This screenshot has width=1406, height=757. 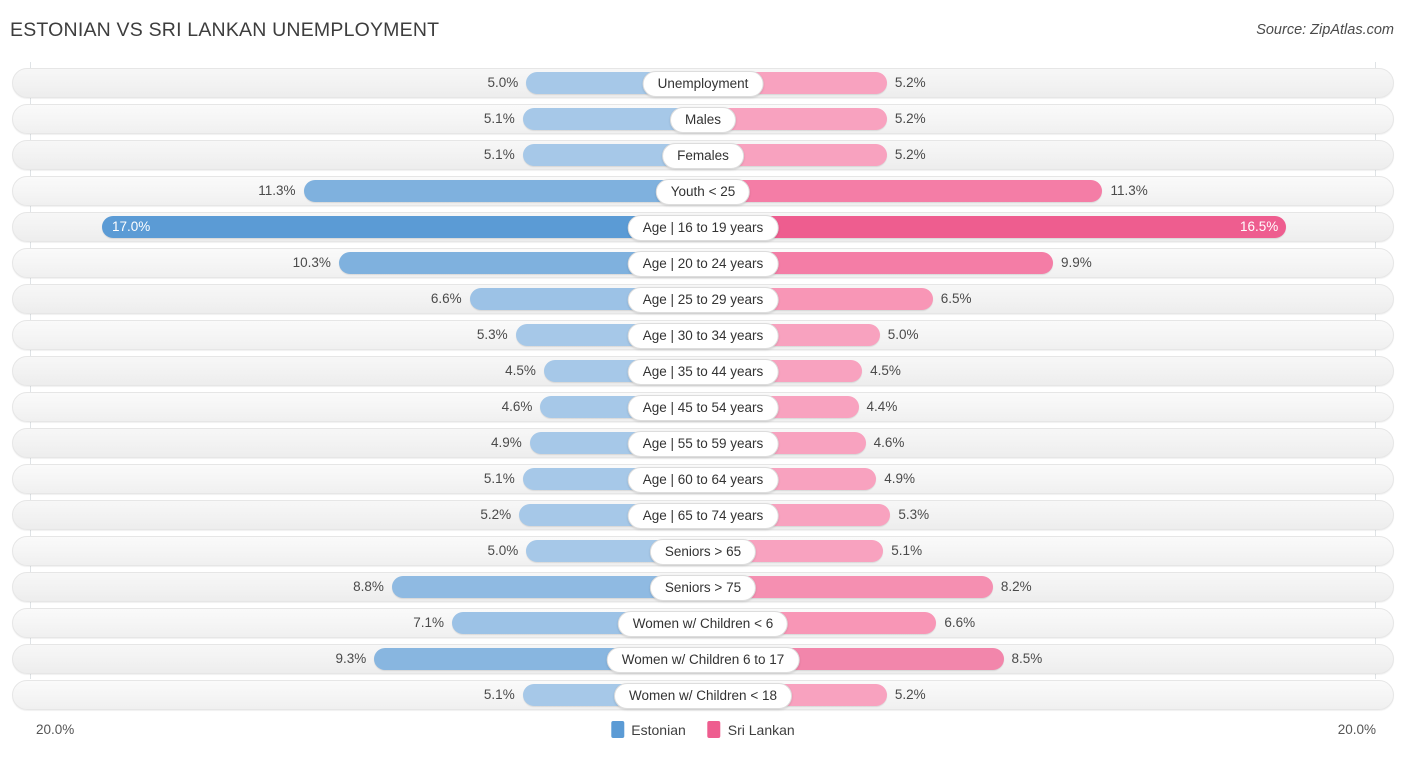 I want to click on value-label-sri-lankan: 9.9%, so click(x=1076, y=262).